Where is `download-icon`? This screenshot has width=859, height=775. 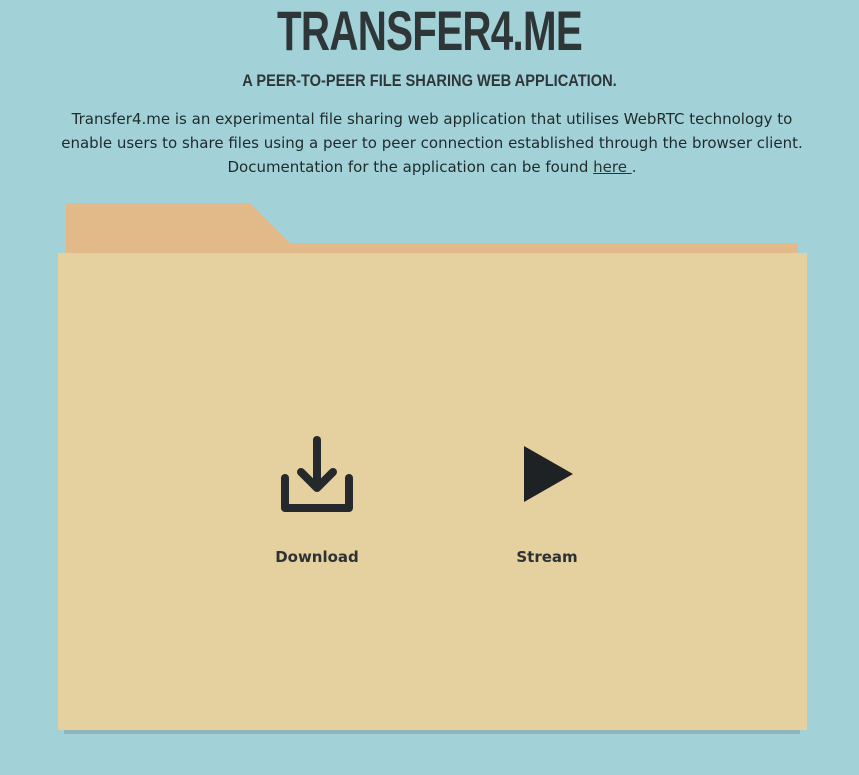
download-icon is located at coordinates (317, 474).